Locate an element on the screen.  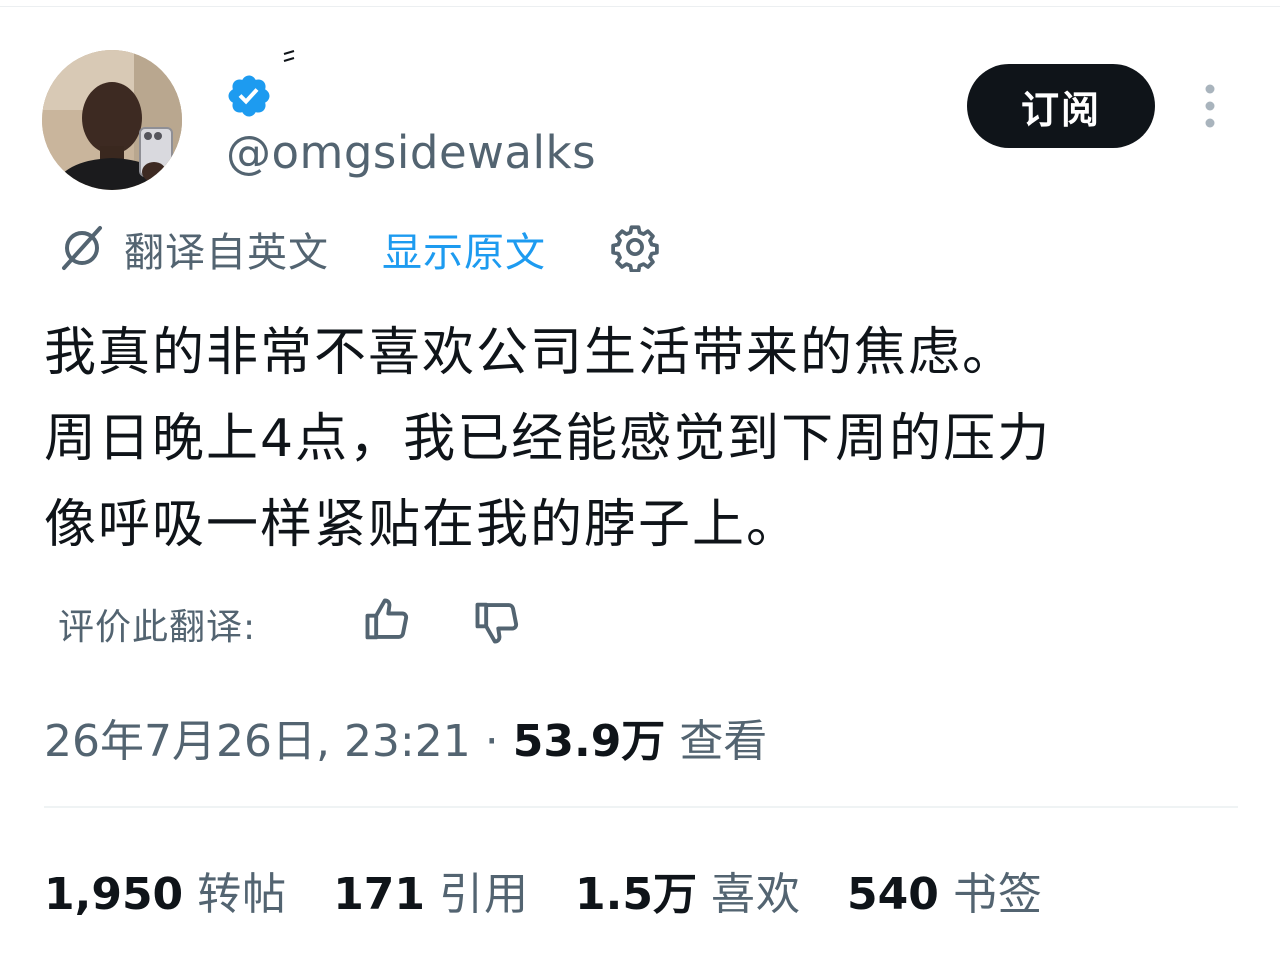
stat-count: 540 is located at coordinates (893, 894).